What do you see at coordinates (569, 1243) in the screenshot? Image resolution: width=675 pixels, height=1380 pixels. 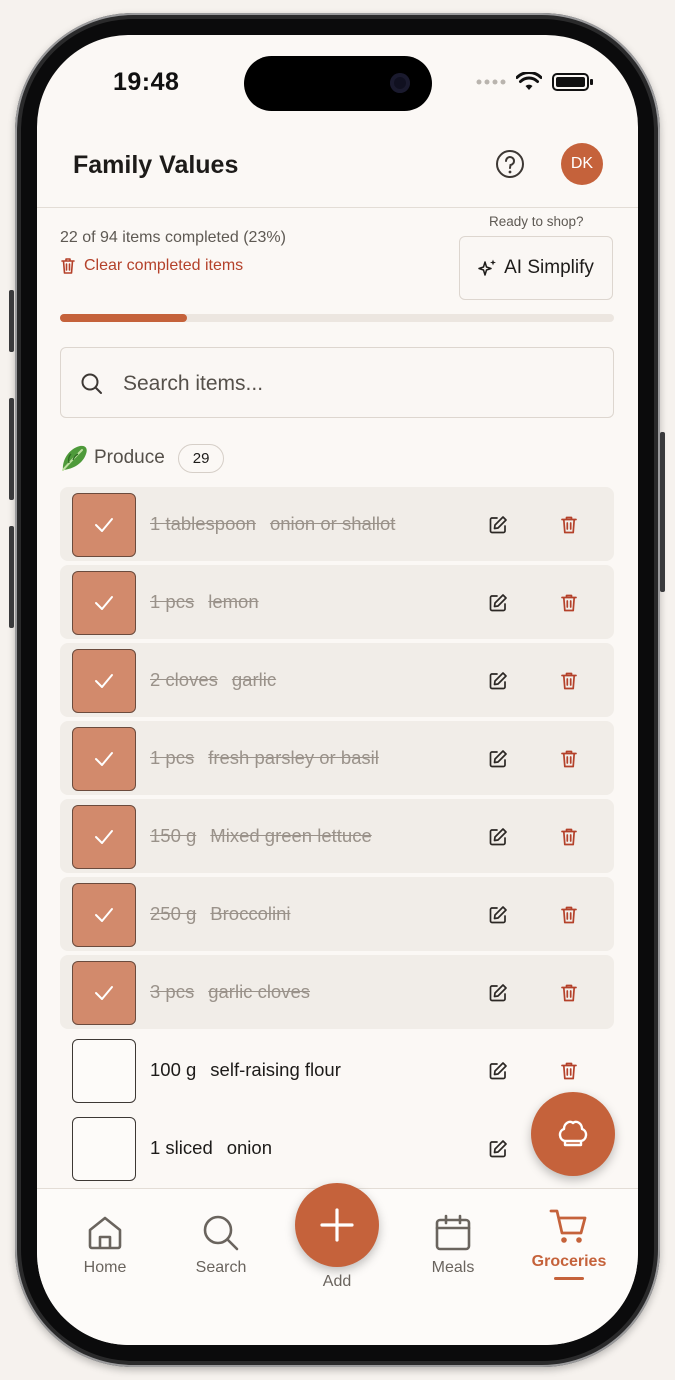 I see `nav-groceries: Groceries` at bounding box center [569, 1243].